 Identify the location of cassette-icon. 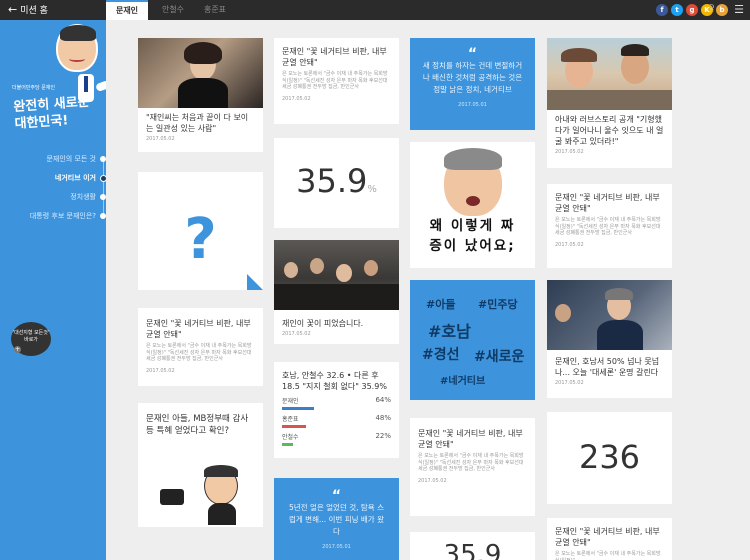
(172, 497).